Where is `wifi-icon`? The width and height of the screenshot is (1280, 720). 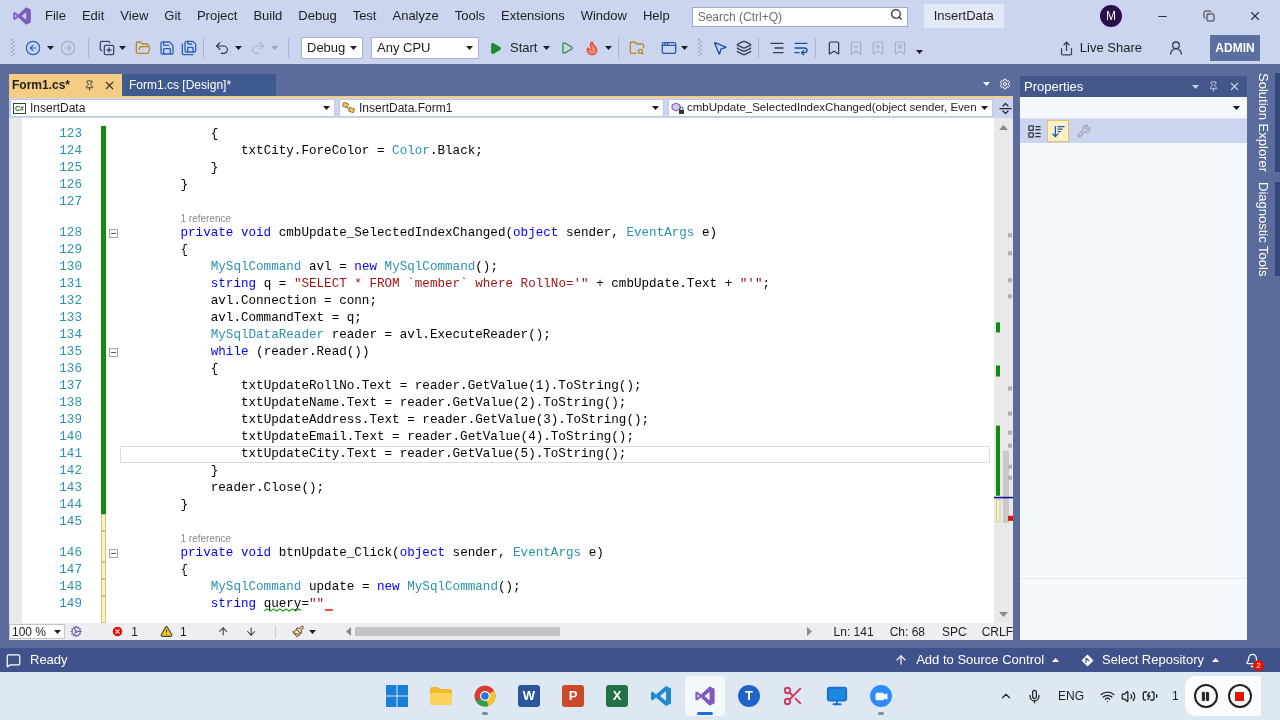 wifi-icon is located at coordinates (1107, 696).